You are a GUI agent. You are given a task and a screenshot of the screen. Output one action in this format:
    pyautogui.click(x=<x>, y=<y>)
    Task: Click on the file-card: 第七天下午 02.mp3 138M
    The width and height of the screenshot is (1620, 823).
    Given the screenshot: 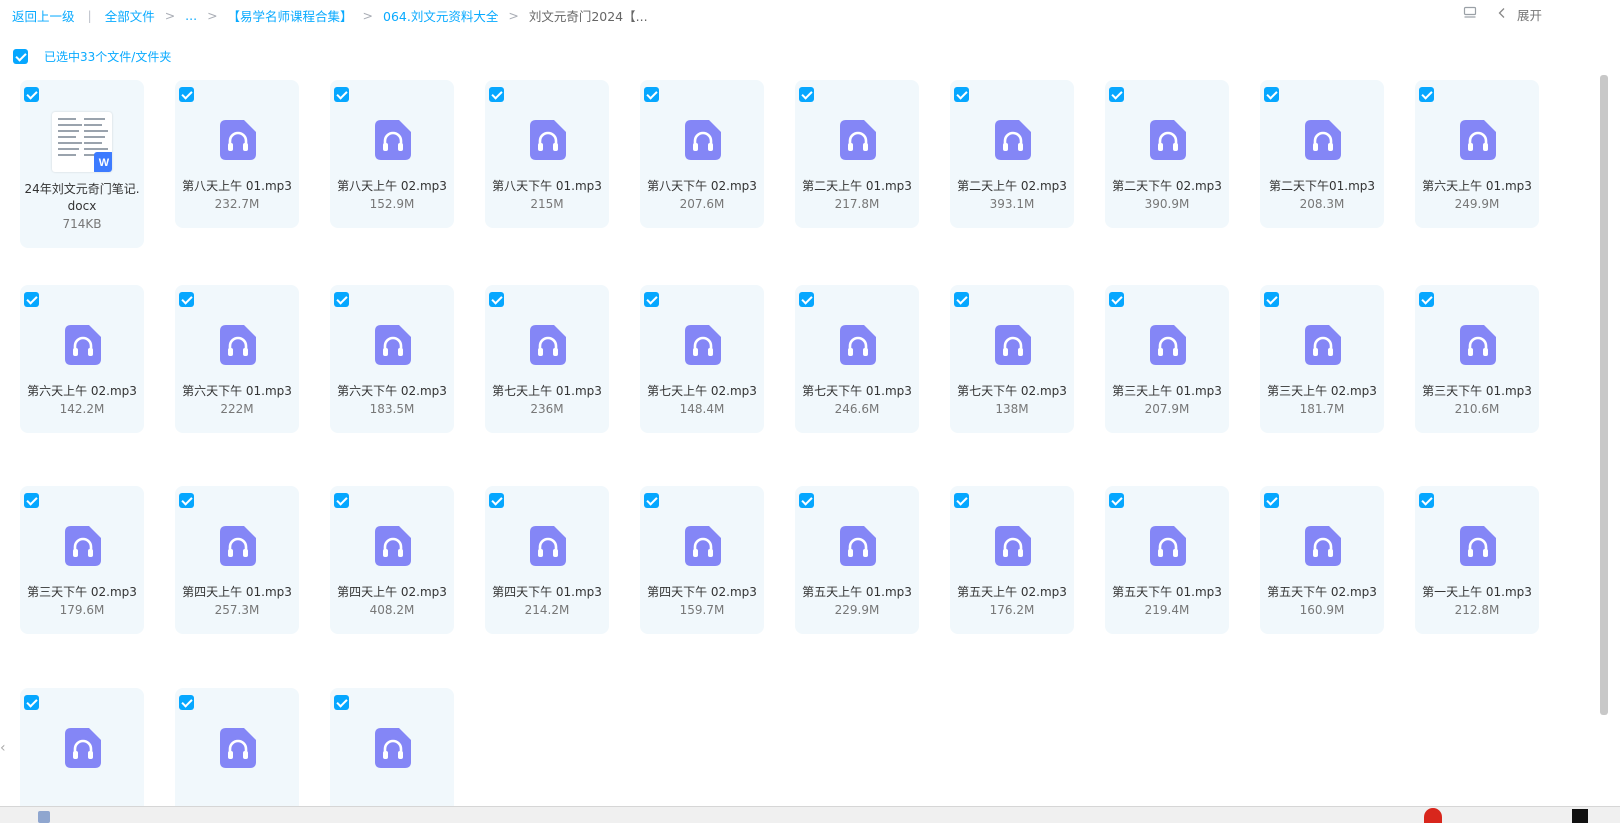 What is the action you would take?
    pyautogui.click(x=1012, y=359)
    